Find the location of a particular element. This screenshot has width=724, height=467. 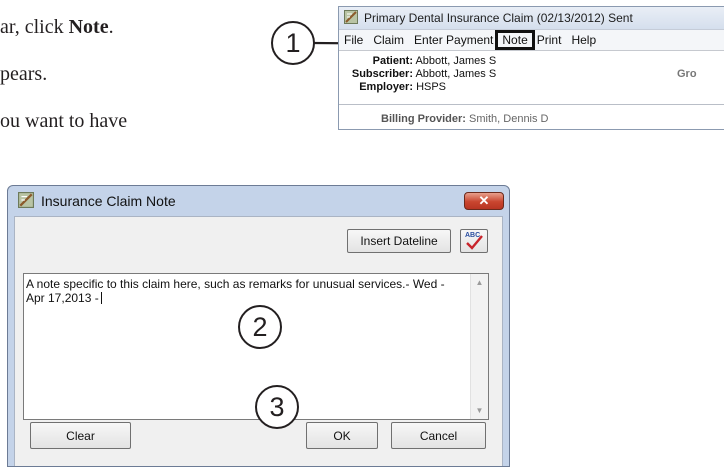

insert-dateline-button: Insert Dateline is located at coordinates (399, 241).